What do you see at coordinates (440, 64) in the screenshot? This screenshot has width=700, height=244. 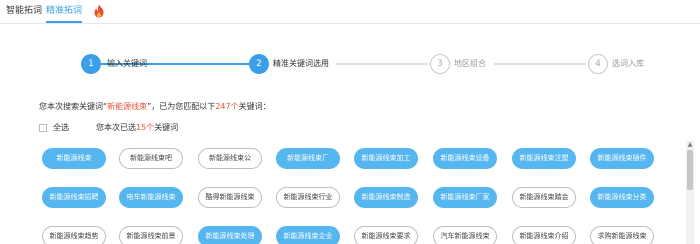 I see `step-3-number: 3` at bounding box center [440, 64].